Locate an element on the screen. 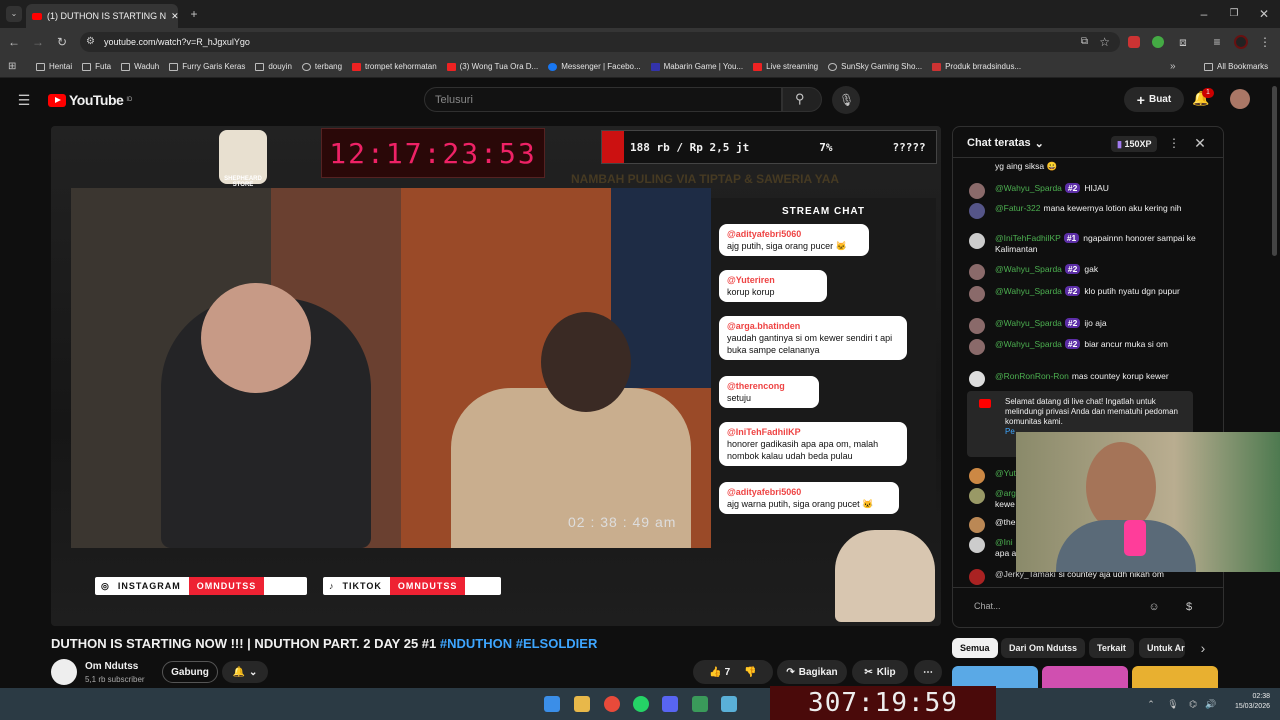 The width and height of the screenshot is (1280, 720). forward-icon: → is located at coordinates (38, 42).